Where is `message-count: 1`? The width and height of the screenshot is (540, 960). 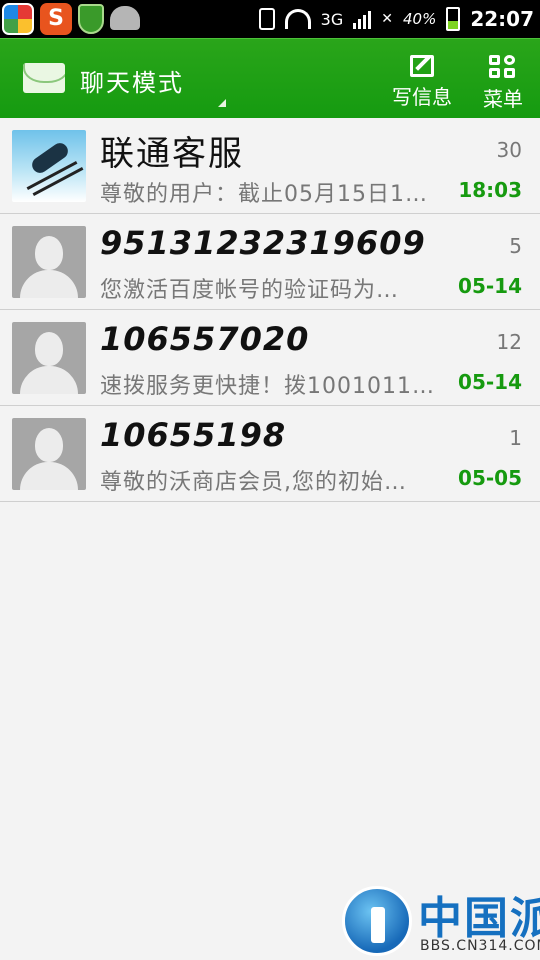
message-count: 1 is located at coordinates (515, 438).